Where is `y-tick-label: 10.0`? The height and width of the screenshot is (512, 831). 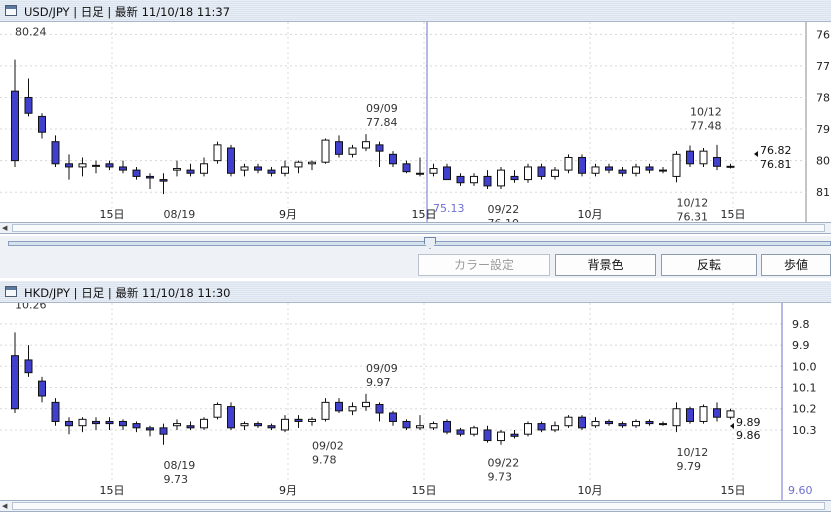 y-tick-label: 10.0 is located at coordinates (804, 366).